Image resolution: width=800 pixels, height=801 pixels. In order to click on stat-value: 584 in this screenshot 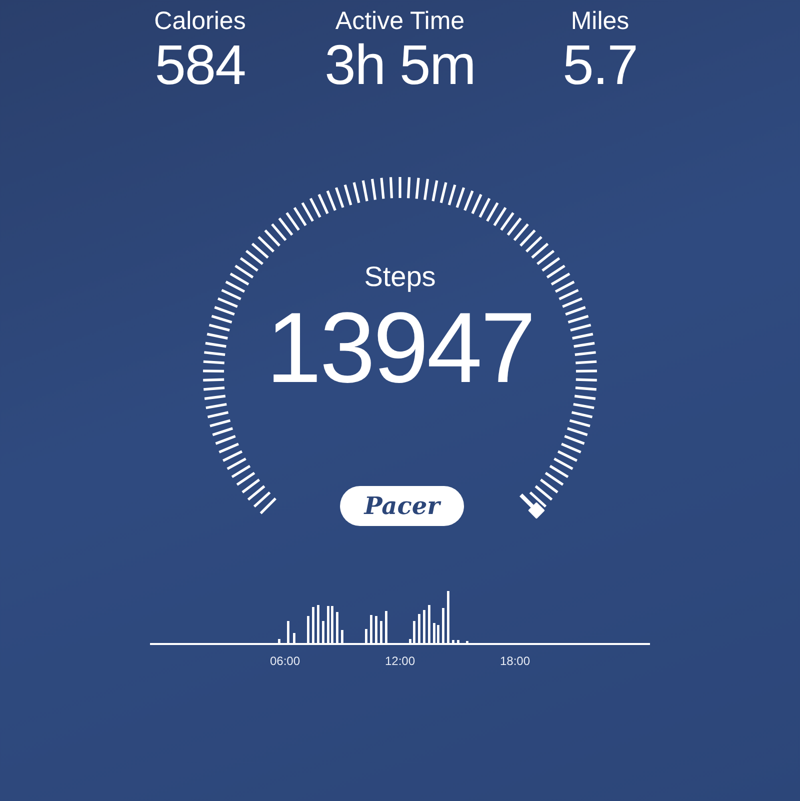, I will do `click(200, 65)`.